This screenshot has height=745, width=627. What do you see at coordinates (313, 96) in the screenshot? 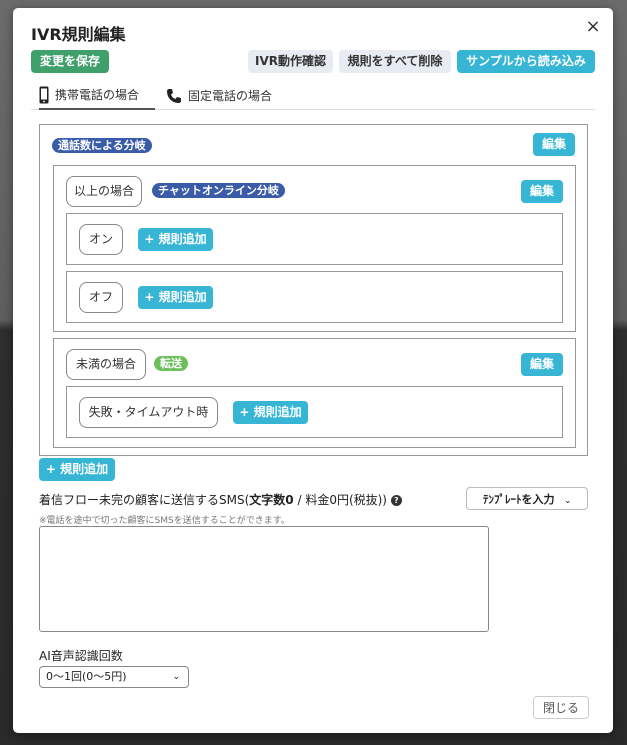
I see `phone-type-tabs: 携帯電話の場合 固定電話の場合` at bounding box center [313, 96].